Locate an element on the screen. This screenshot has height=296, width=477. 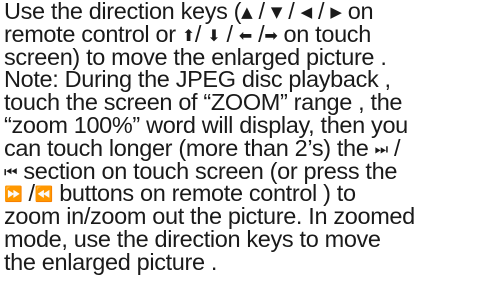
up-arrow-icon: ⬆ is located at coordinates (188, 35).